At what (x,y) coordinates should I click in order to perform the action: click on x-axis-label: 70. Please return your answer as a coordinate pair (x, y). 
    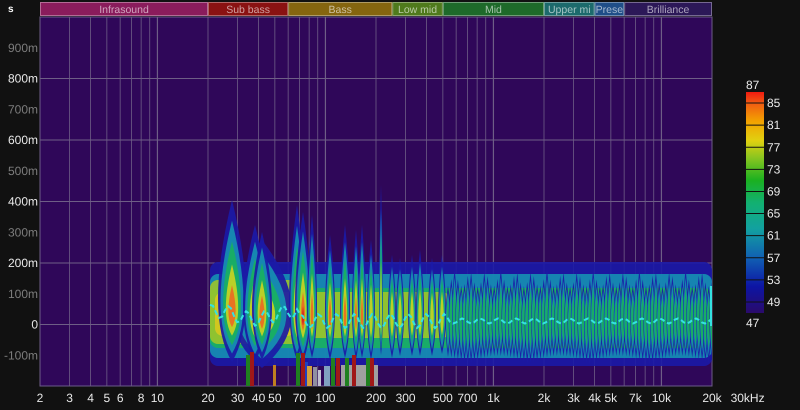
    Looking at the image, I should click on (299, 398).